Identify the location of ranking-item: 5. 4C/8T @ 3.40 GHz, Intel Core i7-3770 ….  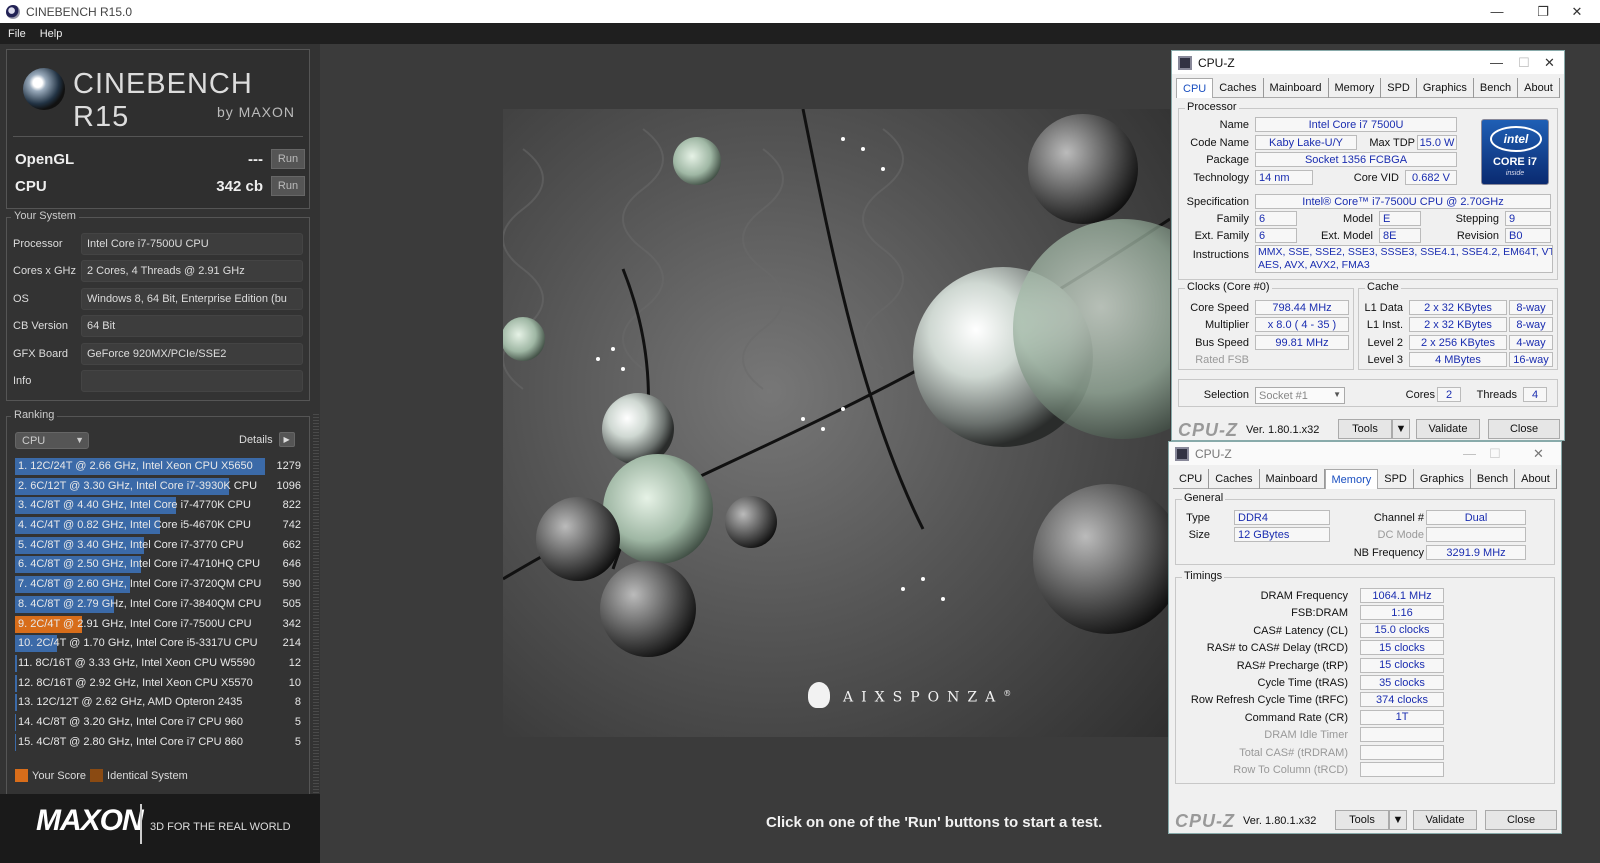
(159, 546).